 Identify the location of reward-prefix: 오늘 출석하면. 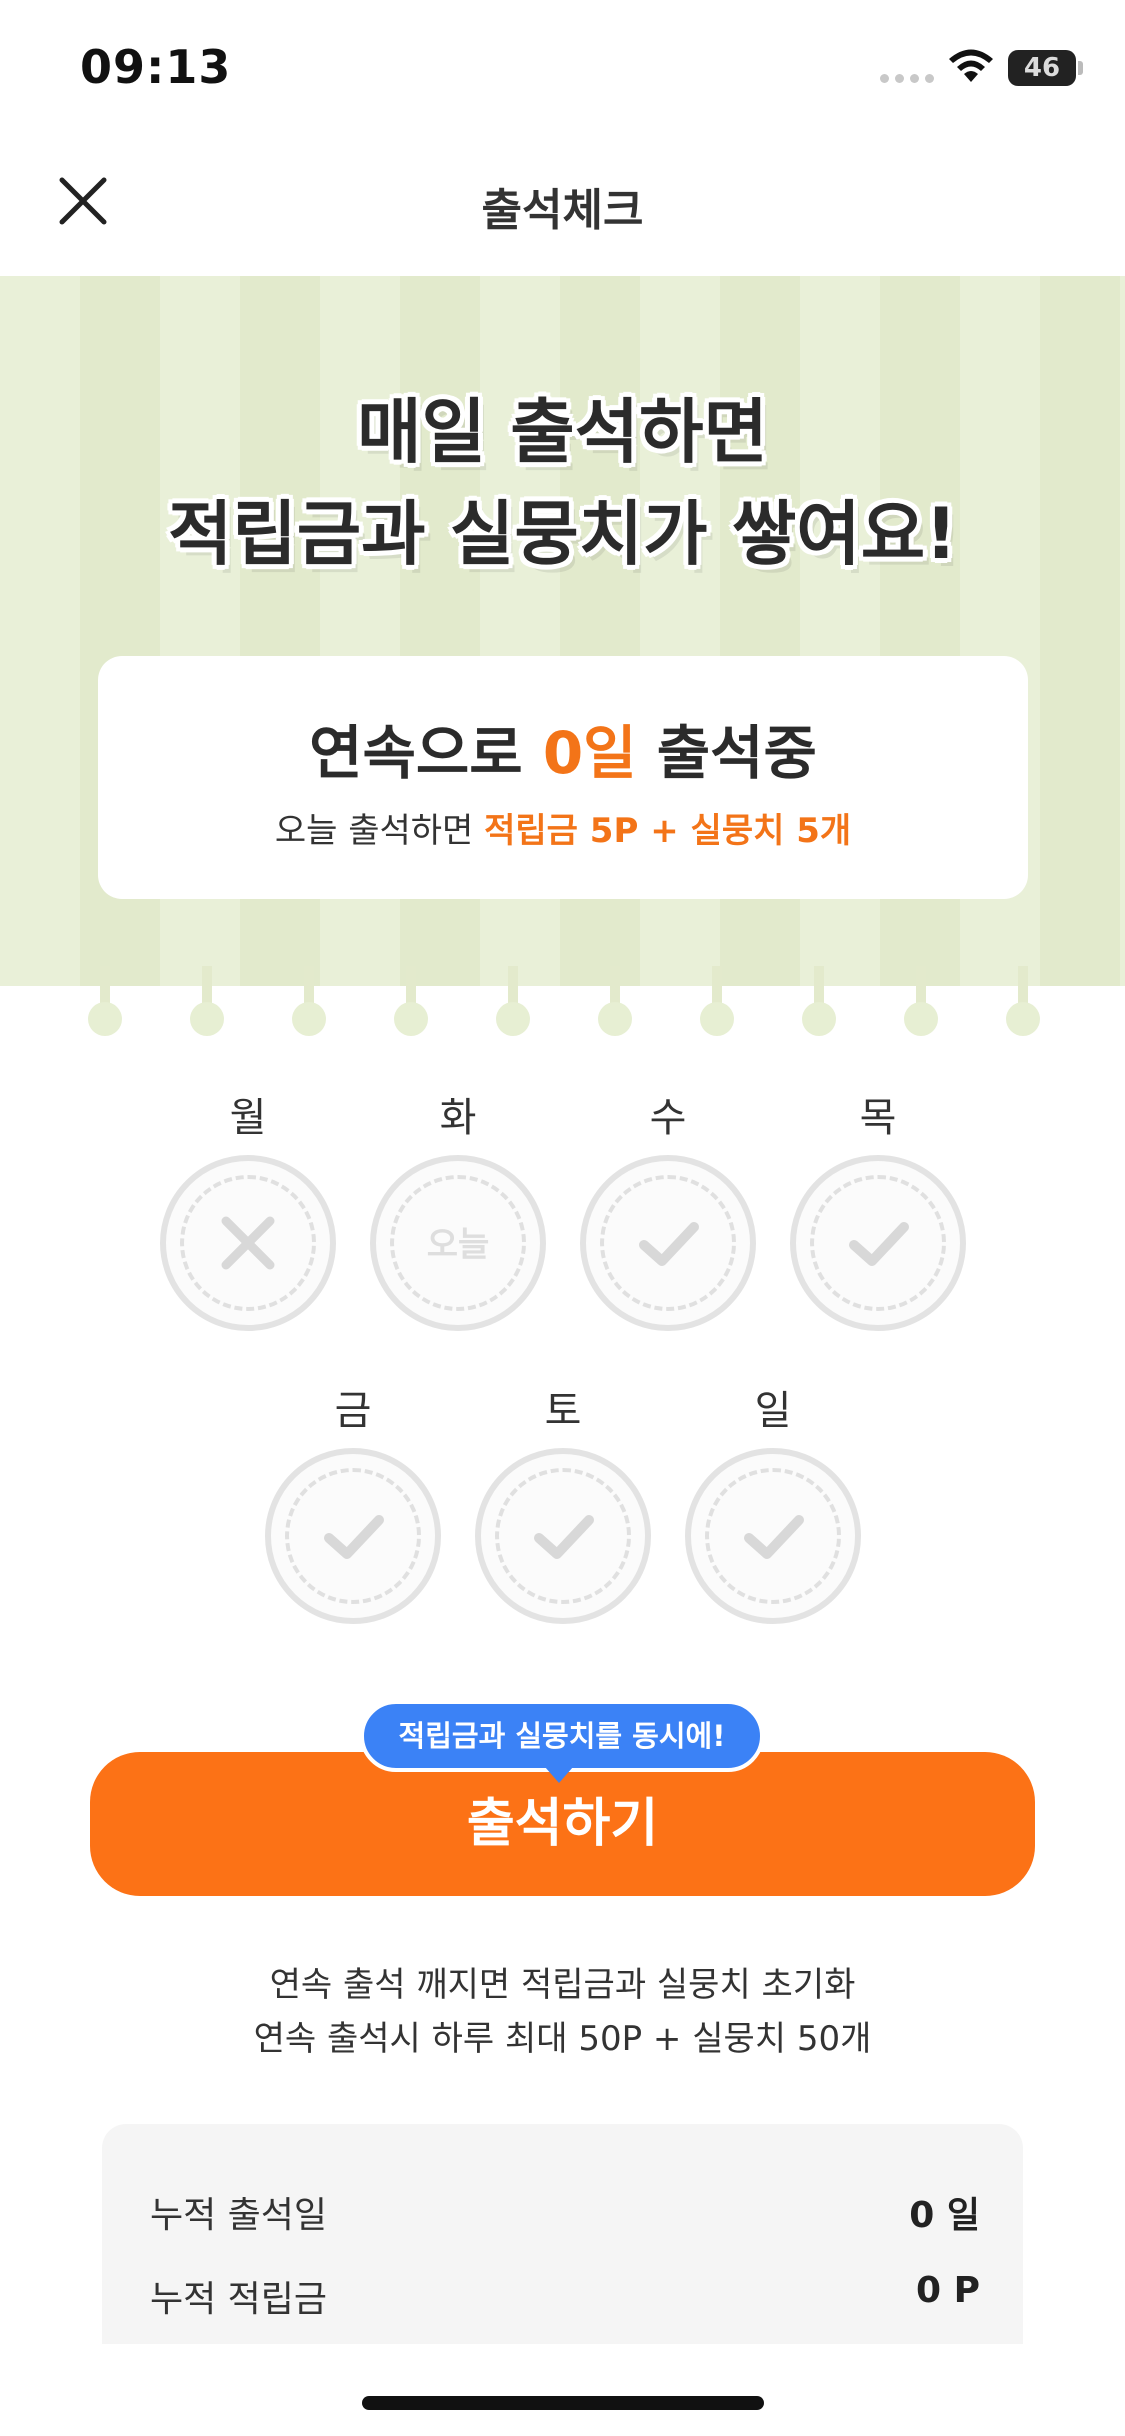
(379, 831).